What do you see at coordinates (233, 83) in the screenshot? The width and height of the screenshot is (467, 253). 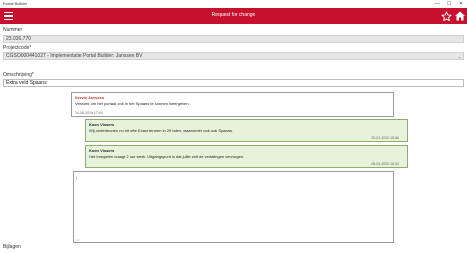 I see `description-field: Extra veld Spaans` at bounding box center [233, 83].